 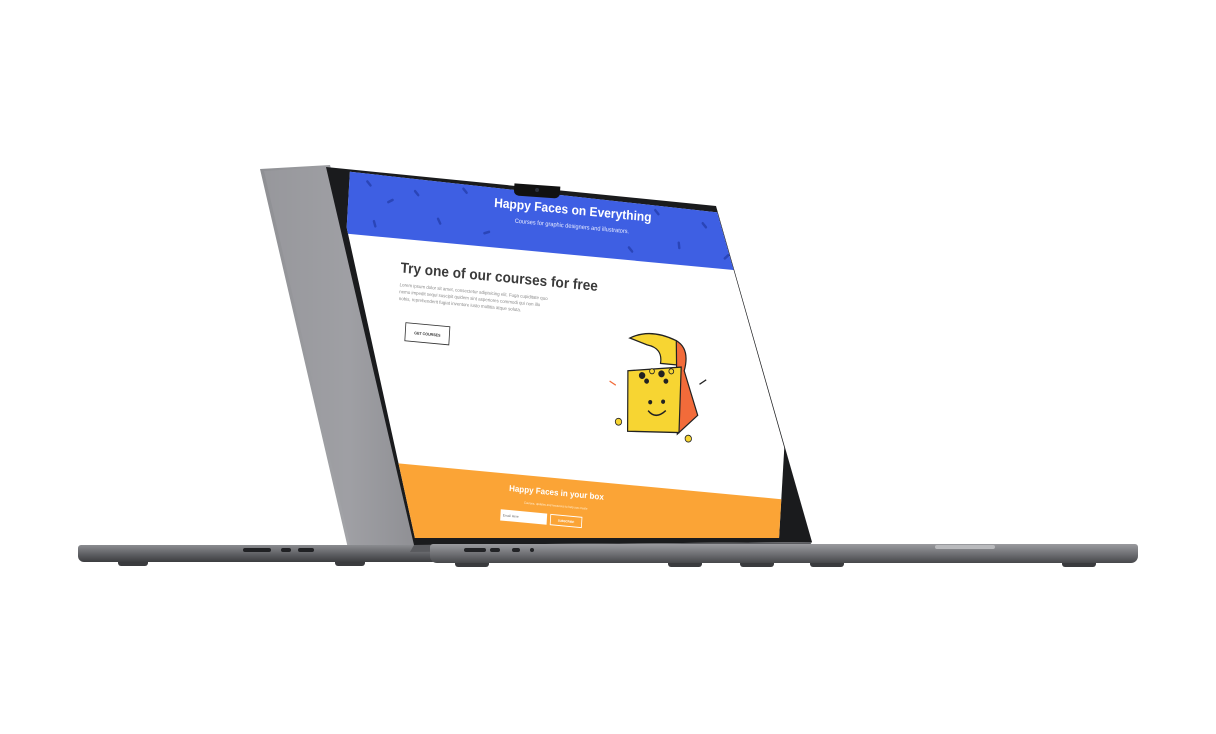 I want to click on subscribe-button: SUBSCRIBE, so click(x=566, y=521).